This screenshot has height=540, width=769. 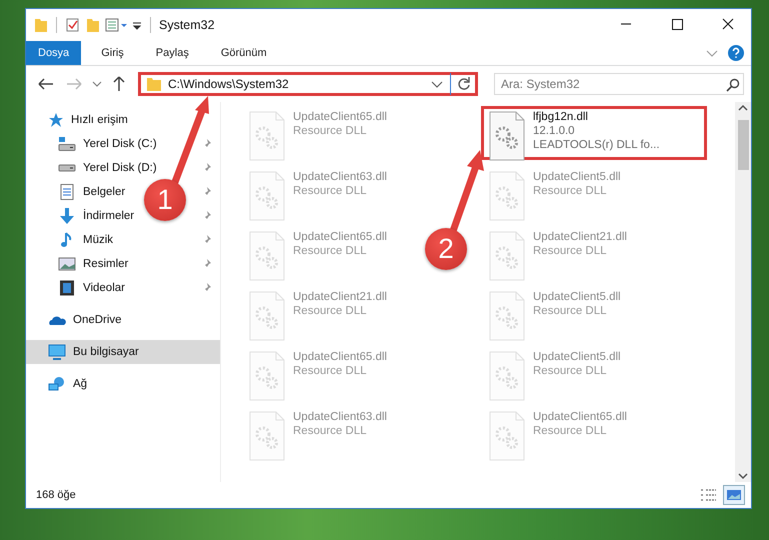 I want to click on sidebar-item: Bu bilgisayar, so click(x=123, y=352).